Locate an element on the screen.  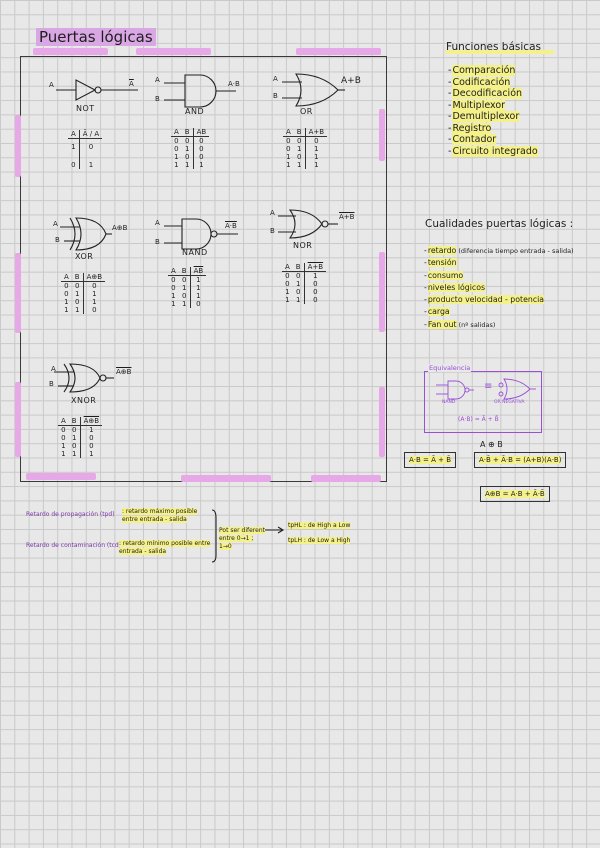
quality-main: niveles lógicos is located at coordinates (456, 287).